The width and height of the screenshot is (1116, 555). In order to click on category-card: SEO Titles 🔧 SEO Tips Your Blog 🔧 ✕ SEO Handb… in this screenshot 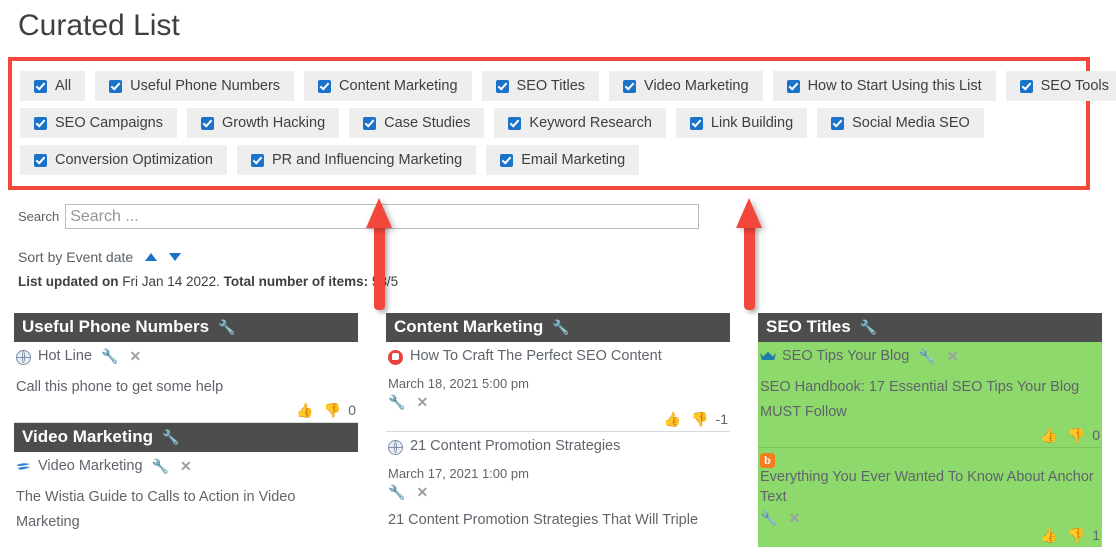, I will do `click(930, 430)`.